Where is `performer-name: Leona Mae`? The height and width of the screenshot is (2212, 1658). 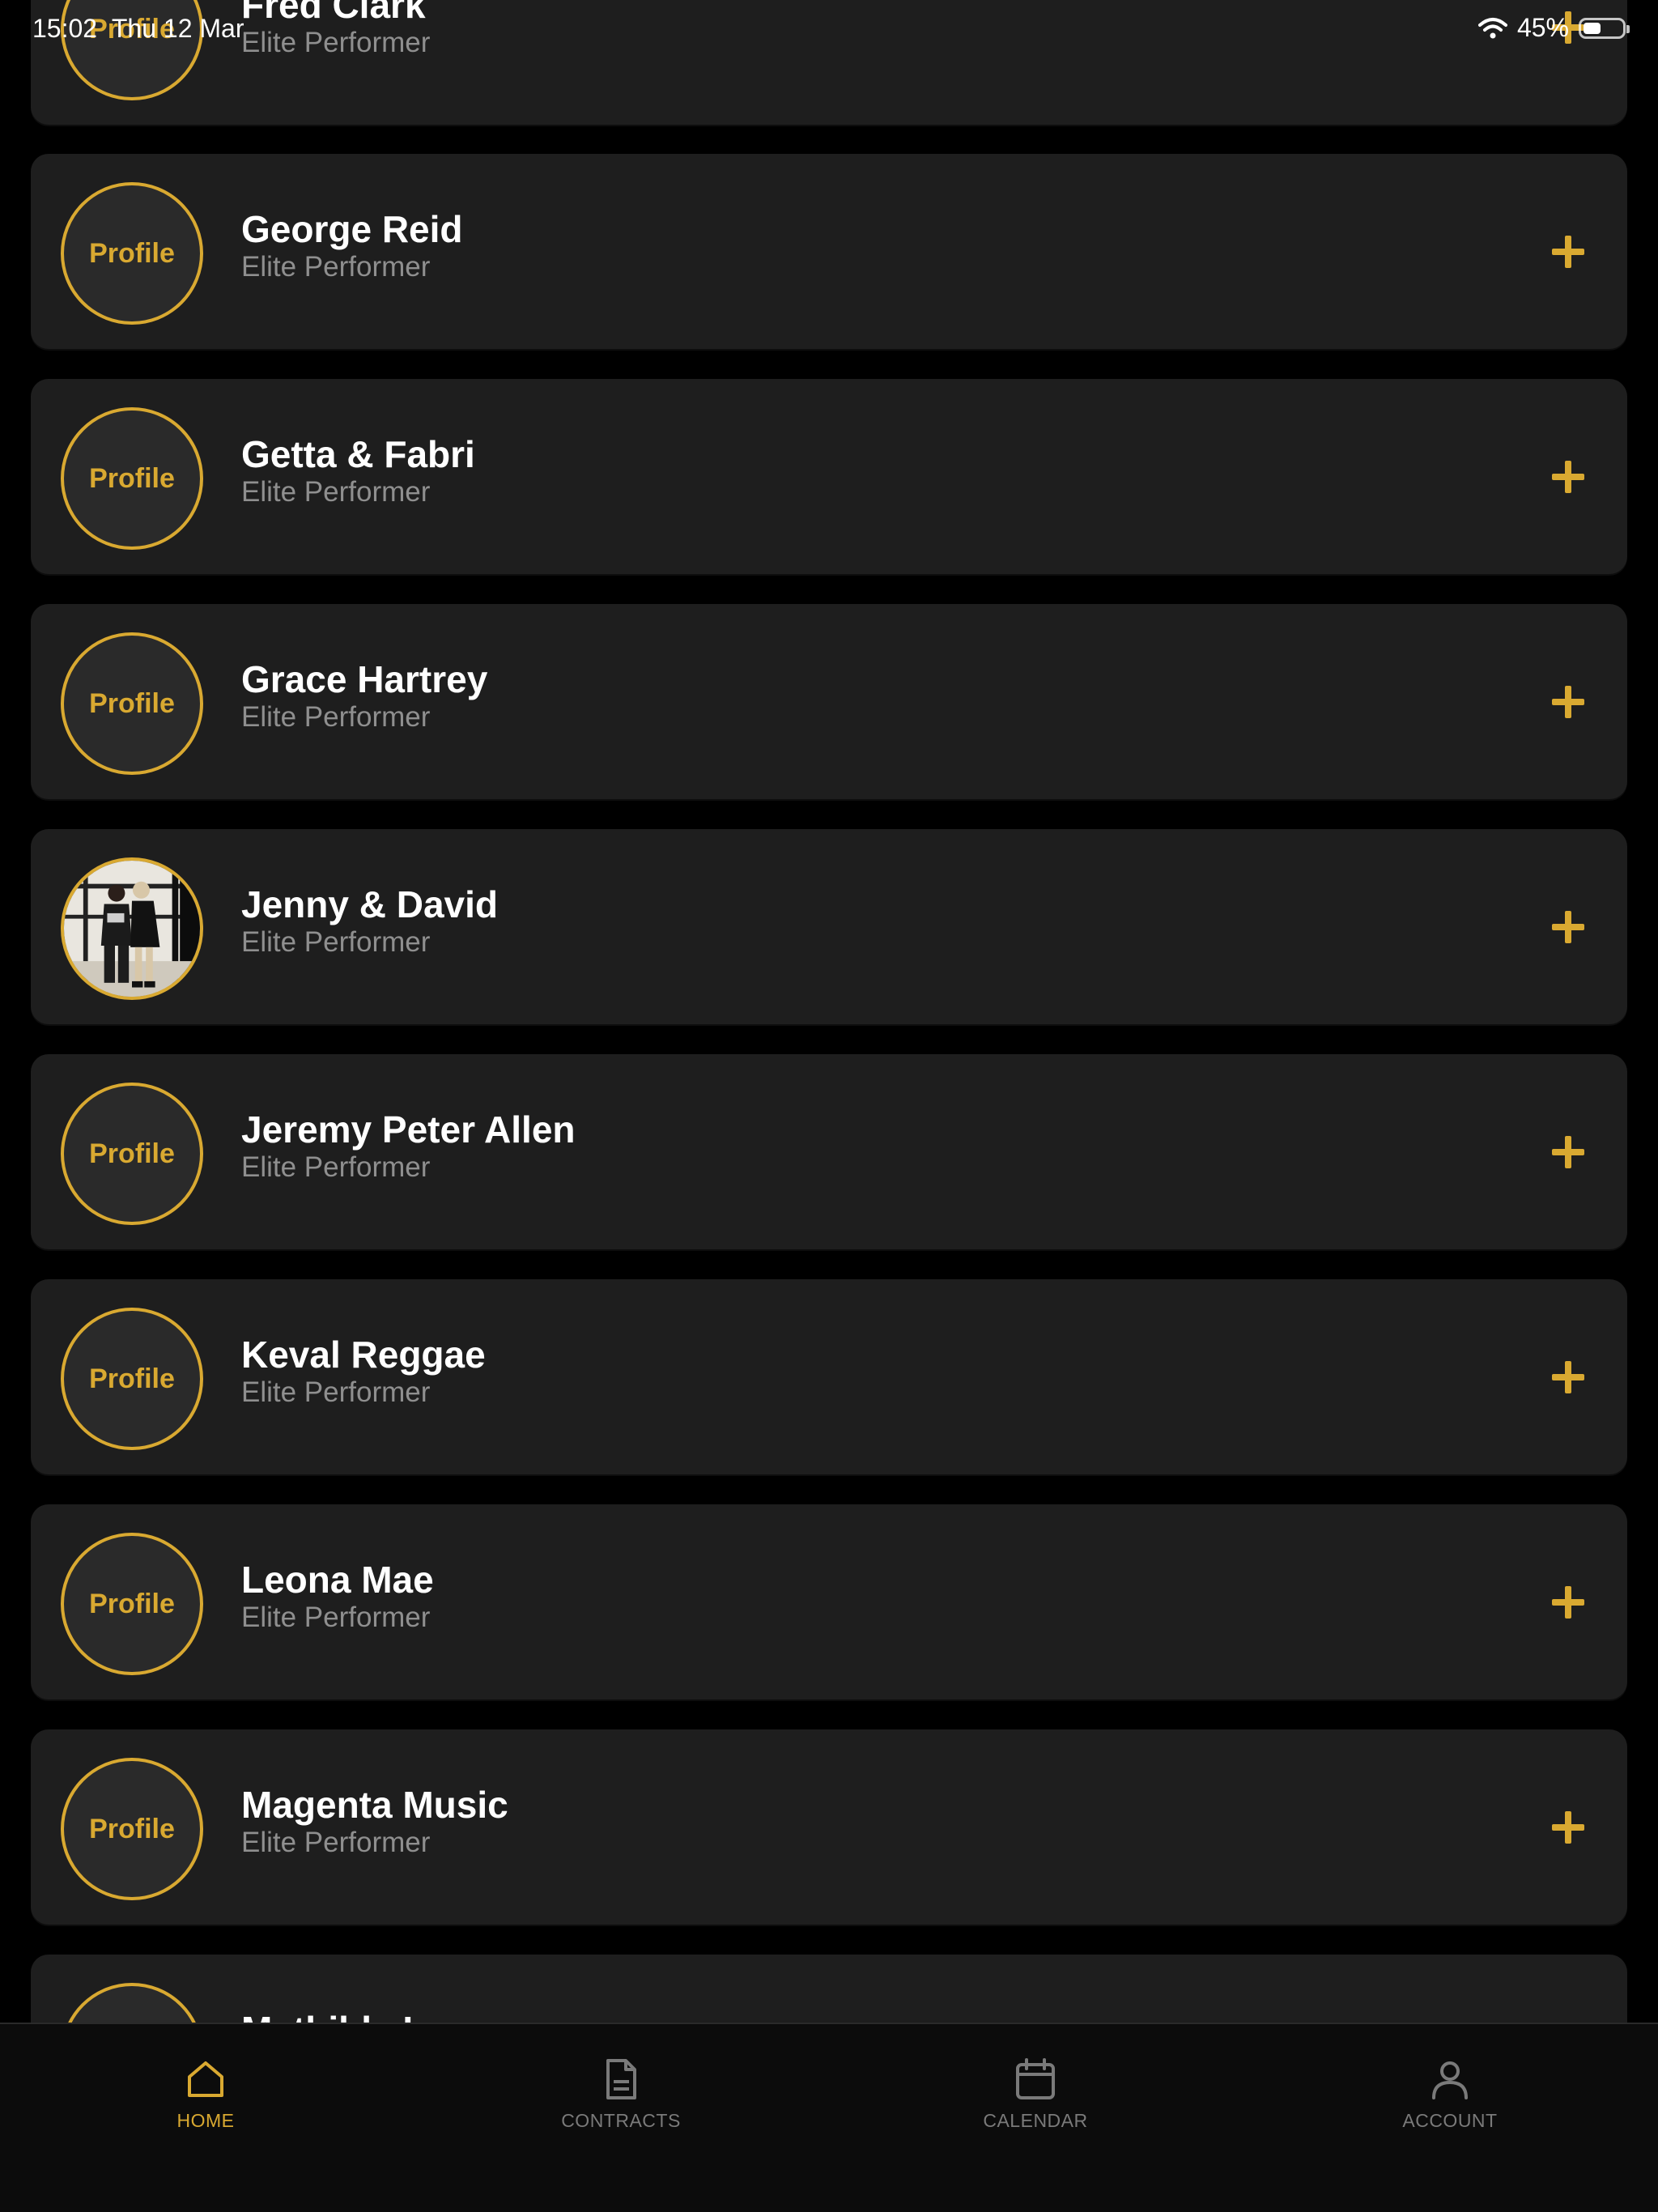 performer-name: Leona Mae is located at coordinates (337, 1580).